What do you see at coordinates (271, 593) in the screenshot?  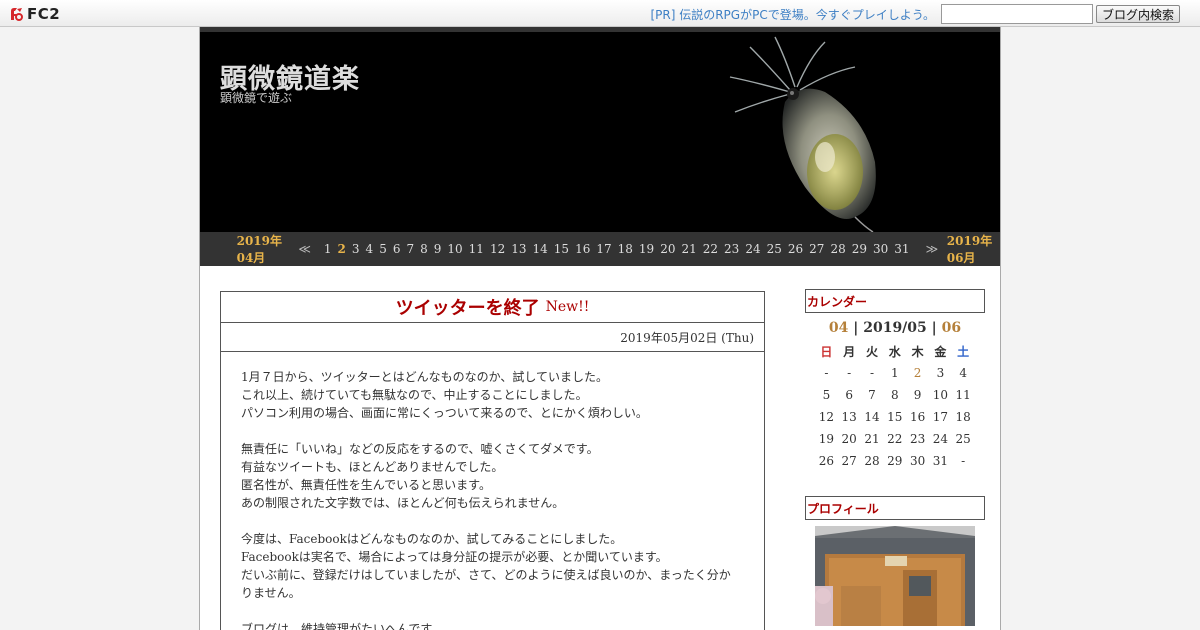 I see `entry-text-line: りません。` at bounding box center [271, 593].